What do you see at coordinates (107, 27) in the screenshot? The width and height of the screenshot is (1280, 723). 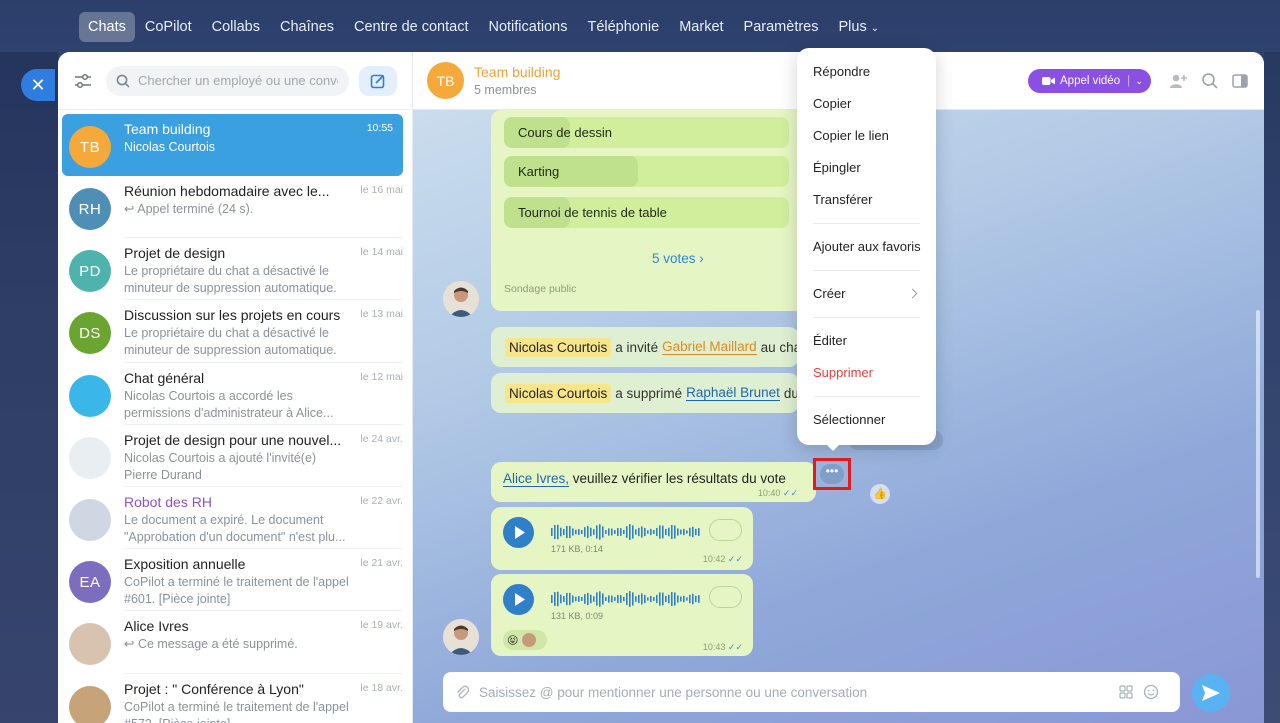 I see `nav-chats: Chats` at bounding box center [107, 27].